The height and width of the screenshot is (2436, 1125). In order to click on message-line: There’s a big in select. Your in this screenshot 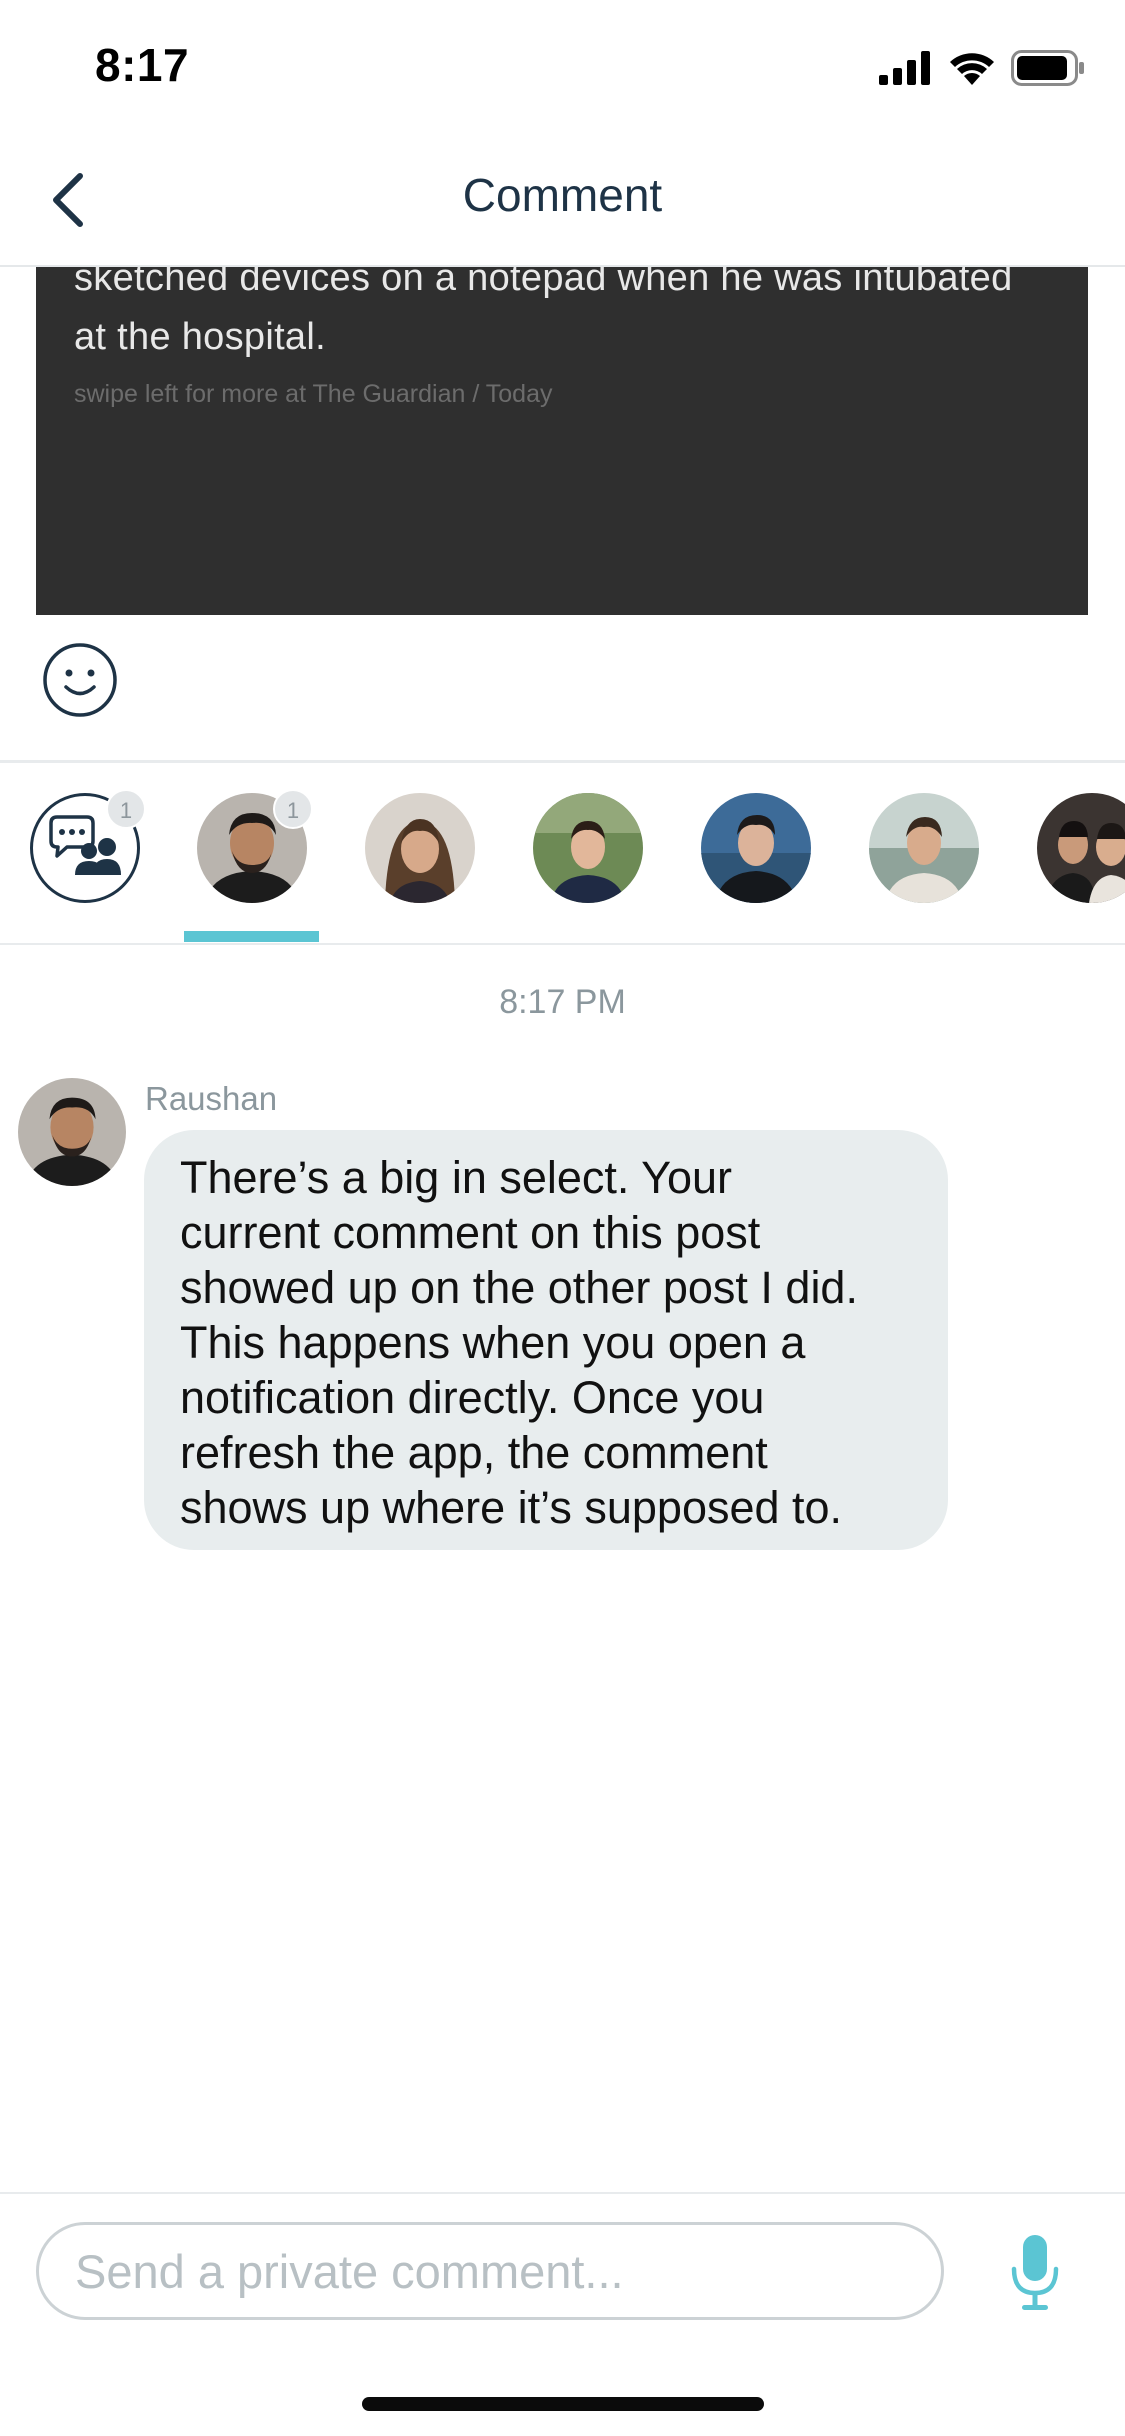, I will do `click(456, 1177)`.